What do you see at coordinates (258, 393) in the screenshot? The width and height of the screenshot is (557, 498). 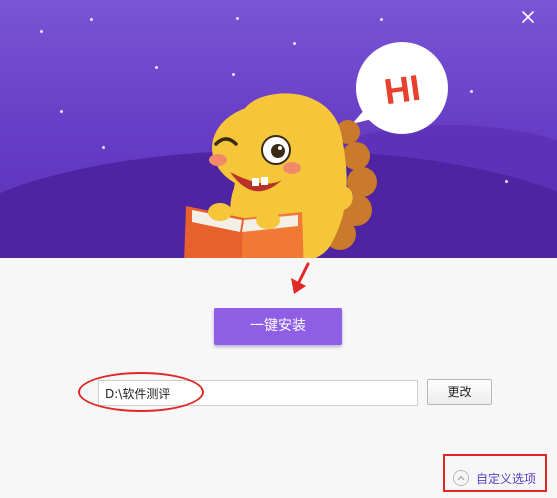 I see `install-path-input` at bounding box center [258, 393].